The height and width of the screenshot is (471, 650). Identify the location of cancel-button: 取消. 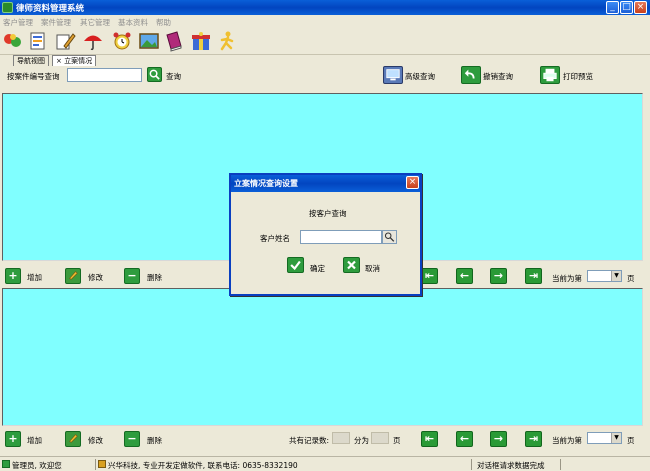
(372, 268).